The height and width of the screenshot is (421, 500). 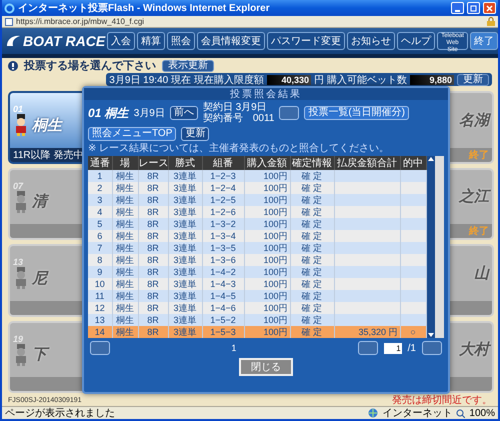 I want to click on contract-date: 契約日 3月9日, so click(x=235, y=107).